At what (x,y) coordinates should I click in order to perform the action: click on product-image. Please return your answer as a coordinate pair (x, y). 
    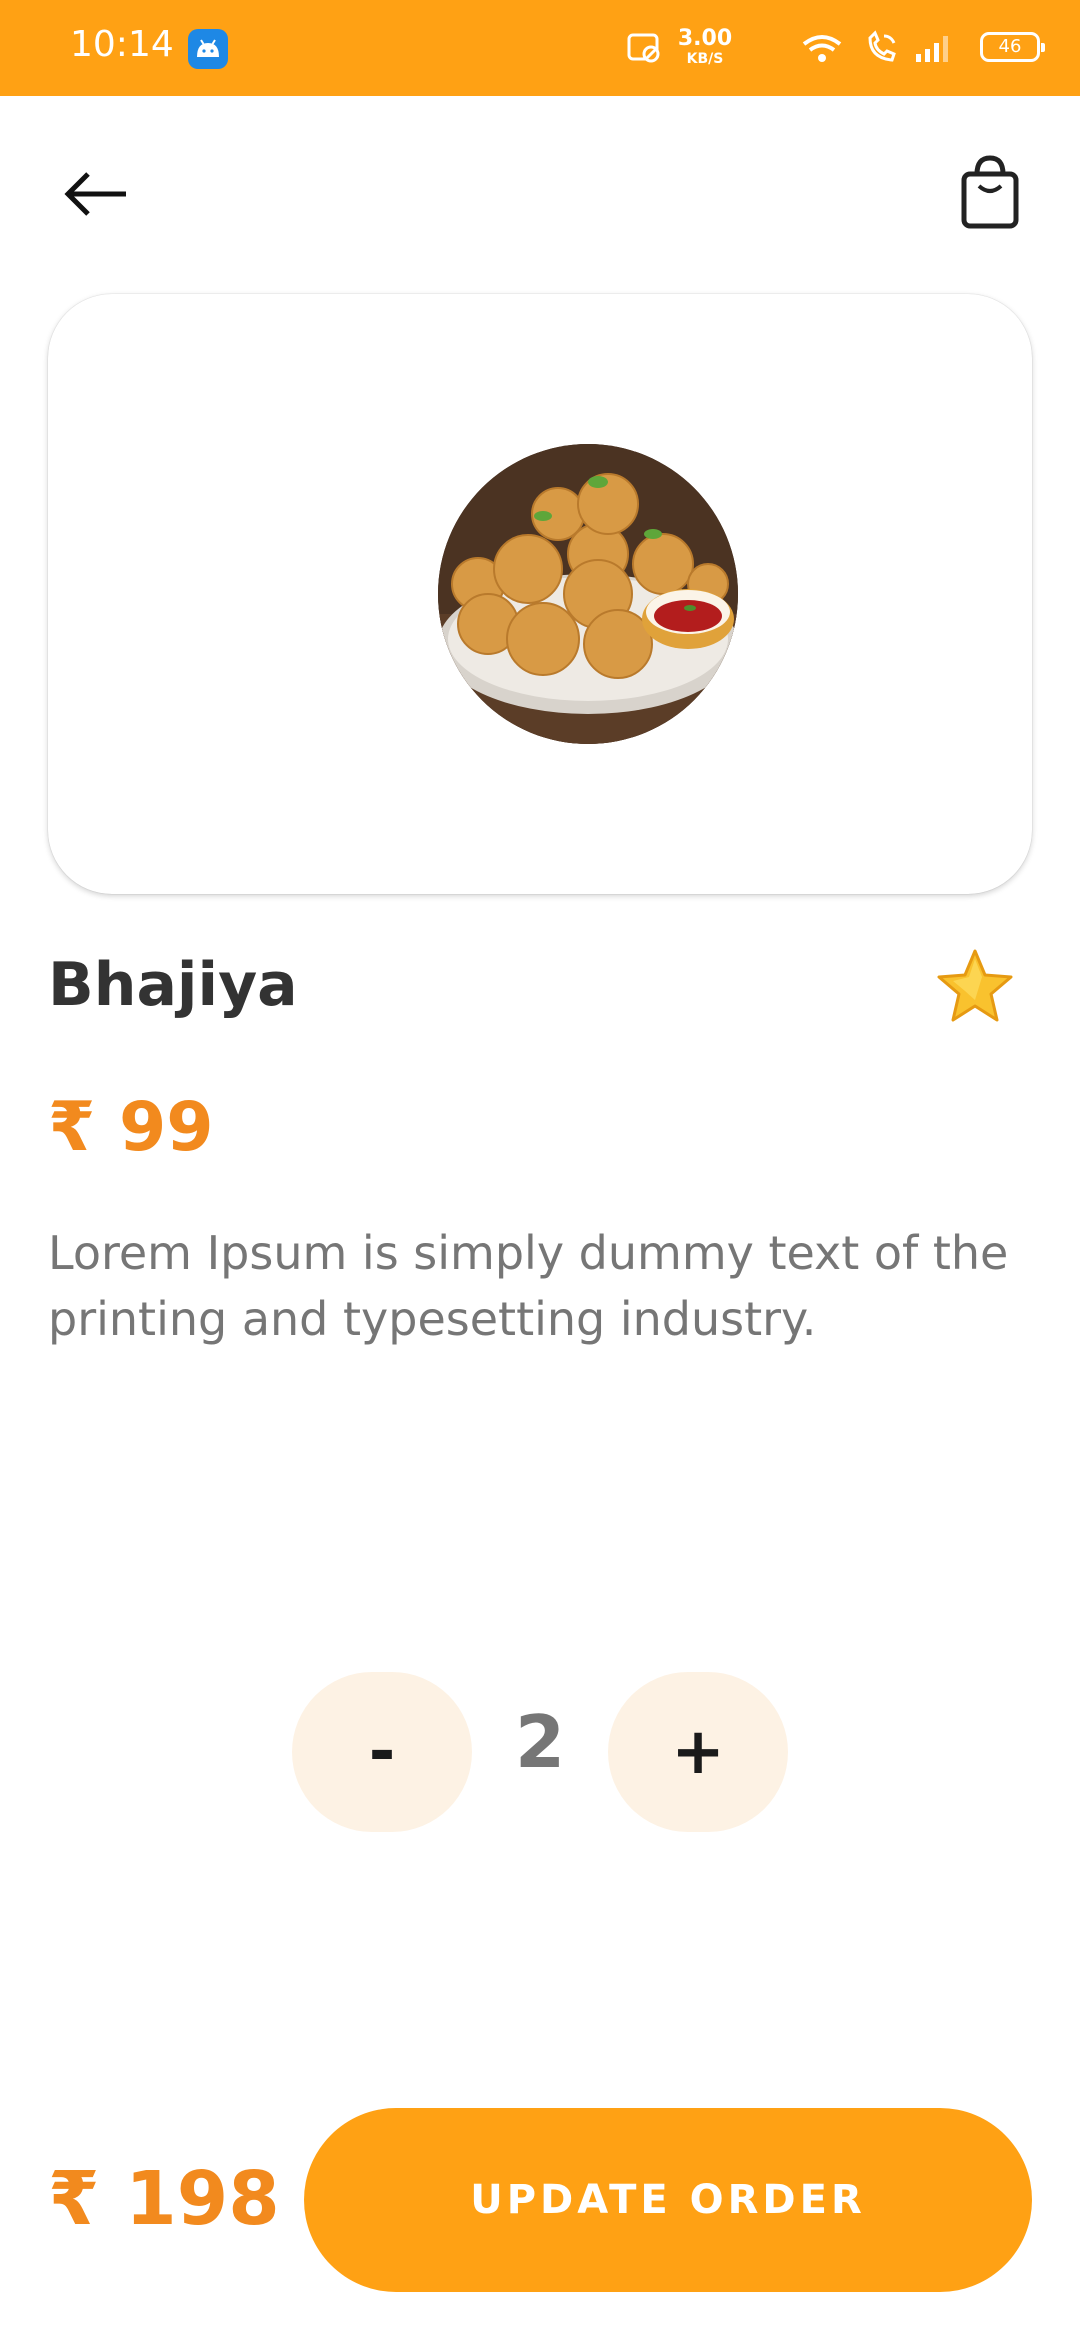
    Looking at the image, I should click on (588, 594).